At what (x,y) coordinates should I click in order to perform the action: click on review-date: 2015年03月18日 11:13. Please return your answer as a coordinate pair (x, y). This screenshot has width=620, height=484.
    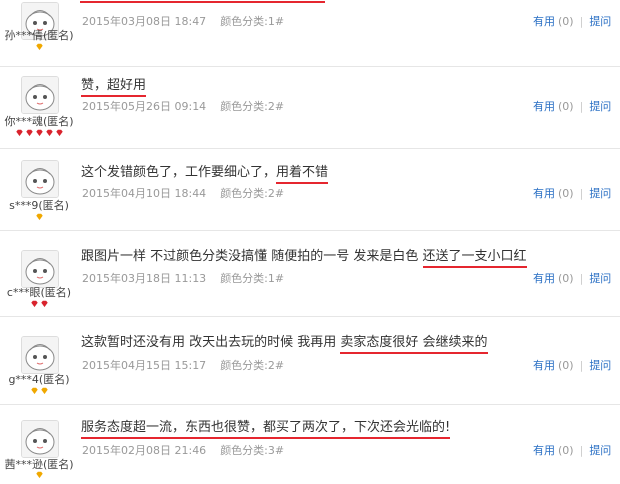
    Looking at the image, I should click on (144, 278).